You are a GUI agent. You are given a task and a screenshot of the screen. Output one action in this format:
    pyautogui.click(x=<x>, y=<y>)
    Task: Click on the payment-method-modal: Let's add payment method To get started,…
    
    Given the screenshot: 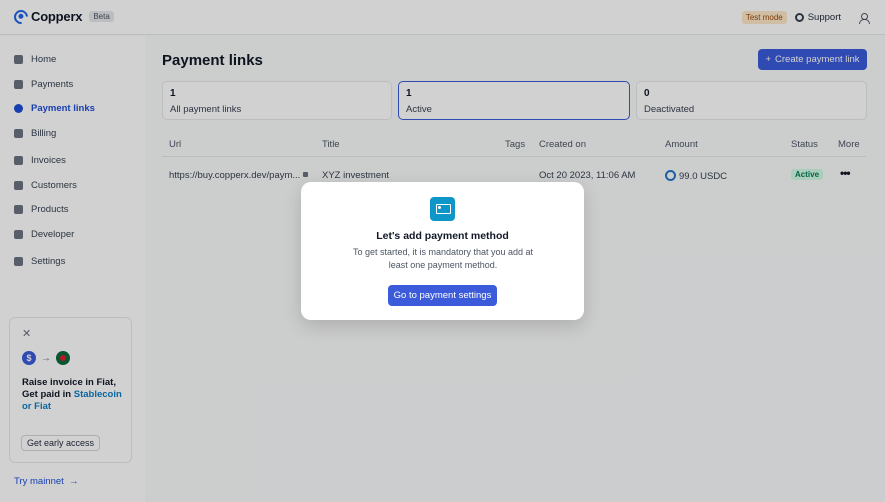 What is the action you would take?
    pyautogui.click(x=442, y=251)
    